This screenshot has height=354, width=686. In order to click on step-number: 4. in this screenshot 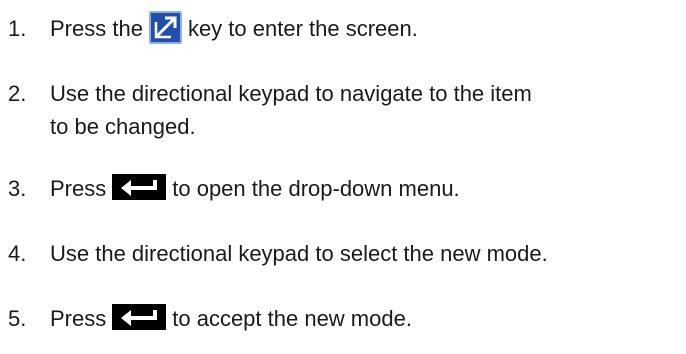, I will do `click(17, 253)`.